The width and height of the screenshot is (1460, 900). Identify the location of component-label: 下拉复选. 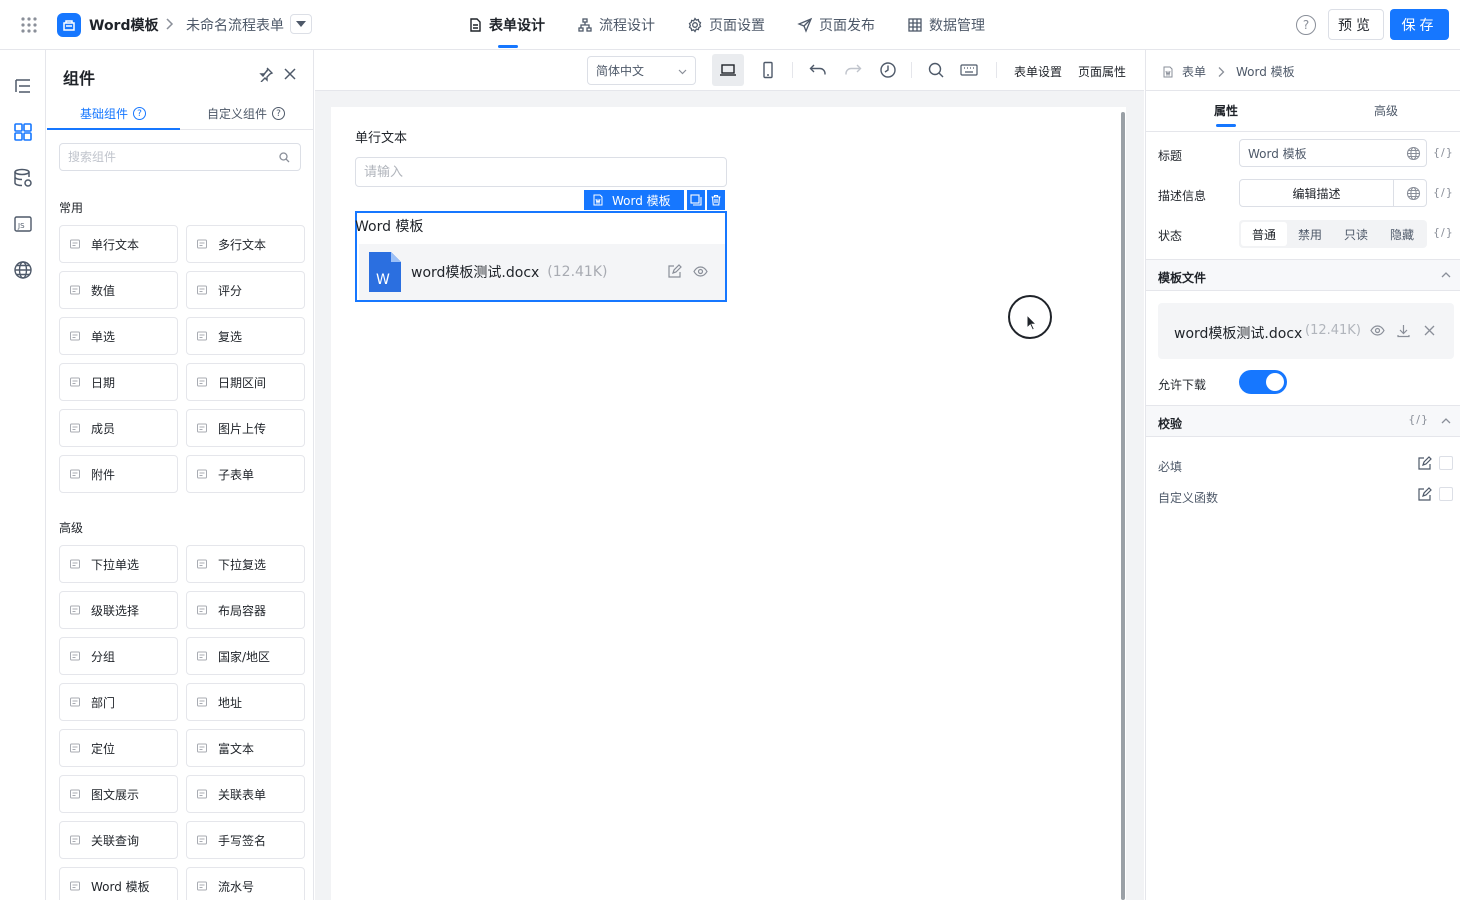
(242, 564).